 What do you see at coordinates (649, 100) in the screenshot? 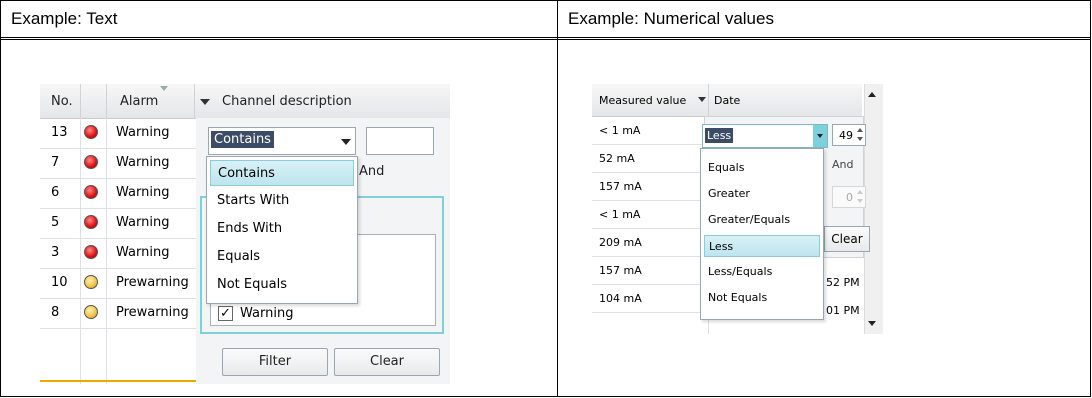
I see `column-header-measured-value: Measured value` at bounding box center [649, 100].